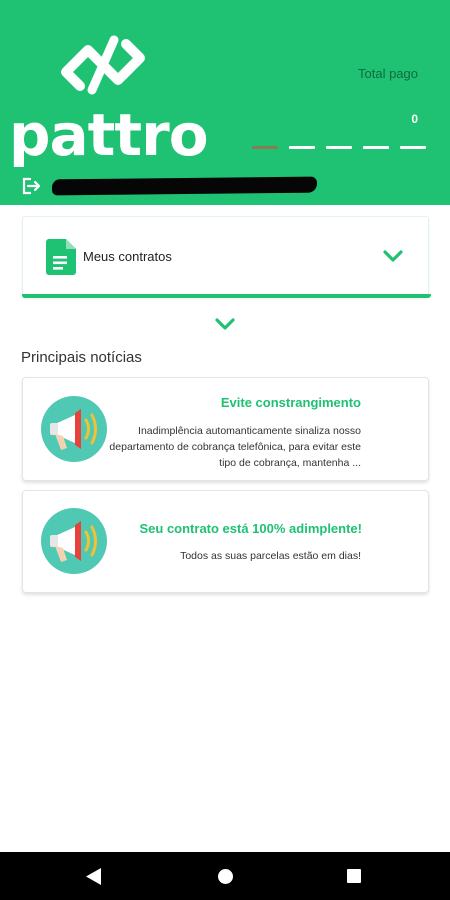 This screenshot has width=450, height=900. Describe the element at coordinates (414, 119) in the screenshot. I see `total-paid-value: 0` at that location.